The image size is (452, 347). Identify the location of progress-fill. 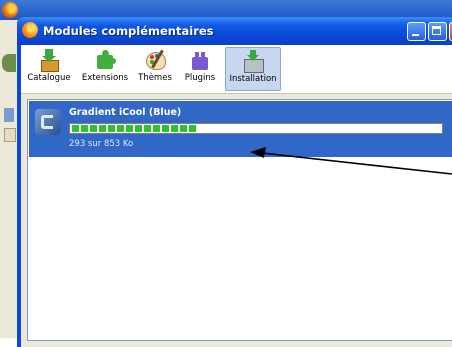
(134, 128).